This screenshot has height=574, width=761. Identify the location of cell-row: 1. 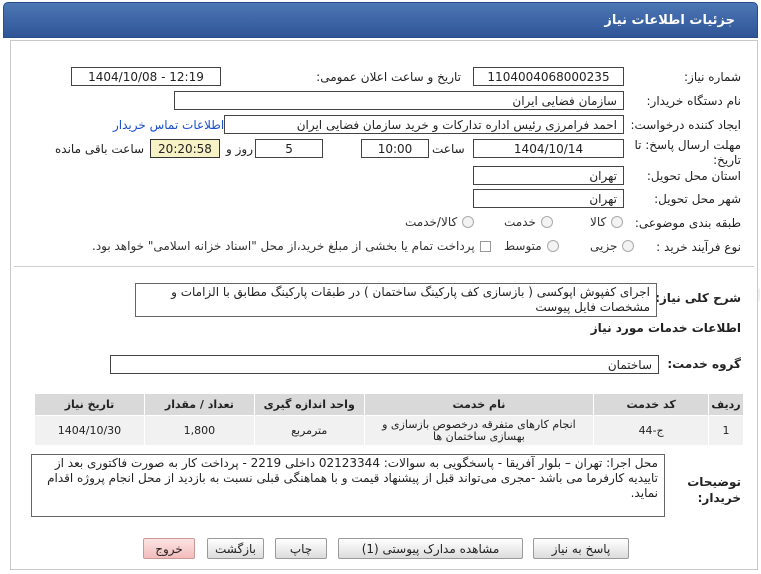
(726, 430).